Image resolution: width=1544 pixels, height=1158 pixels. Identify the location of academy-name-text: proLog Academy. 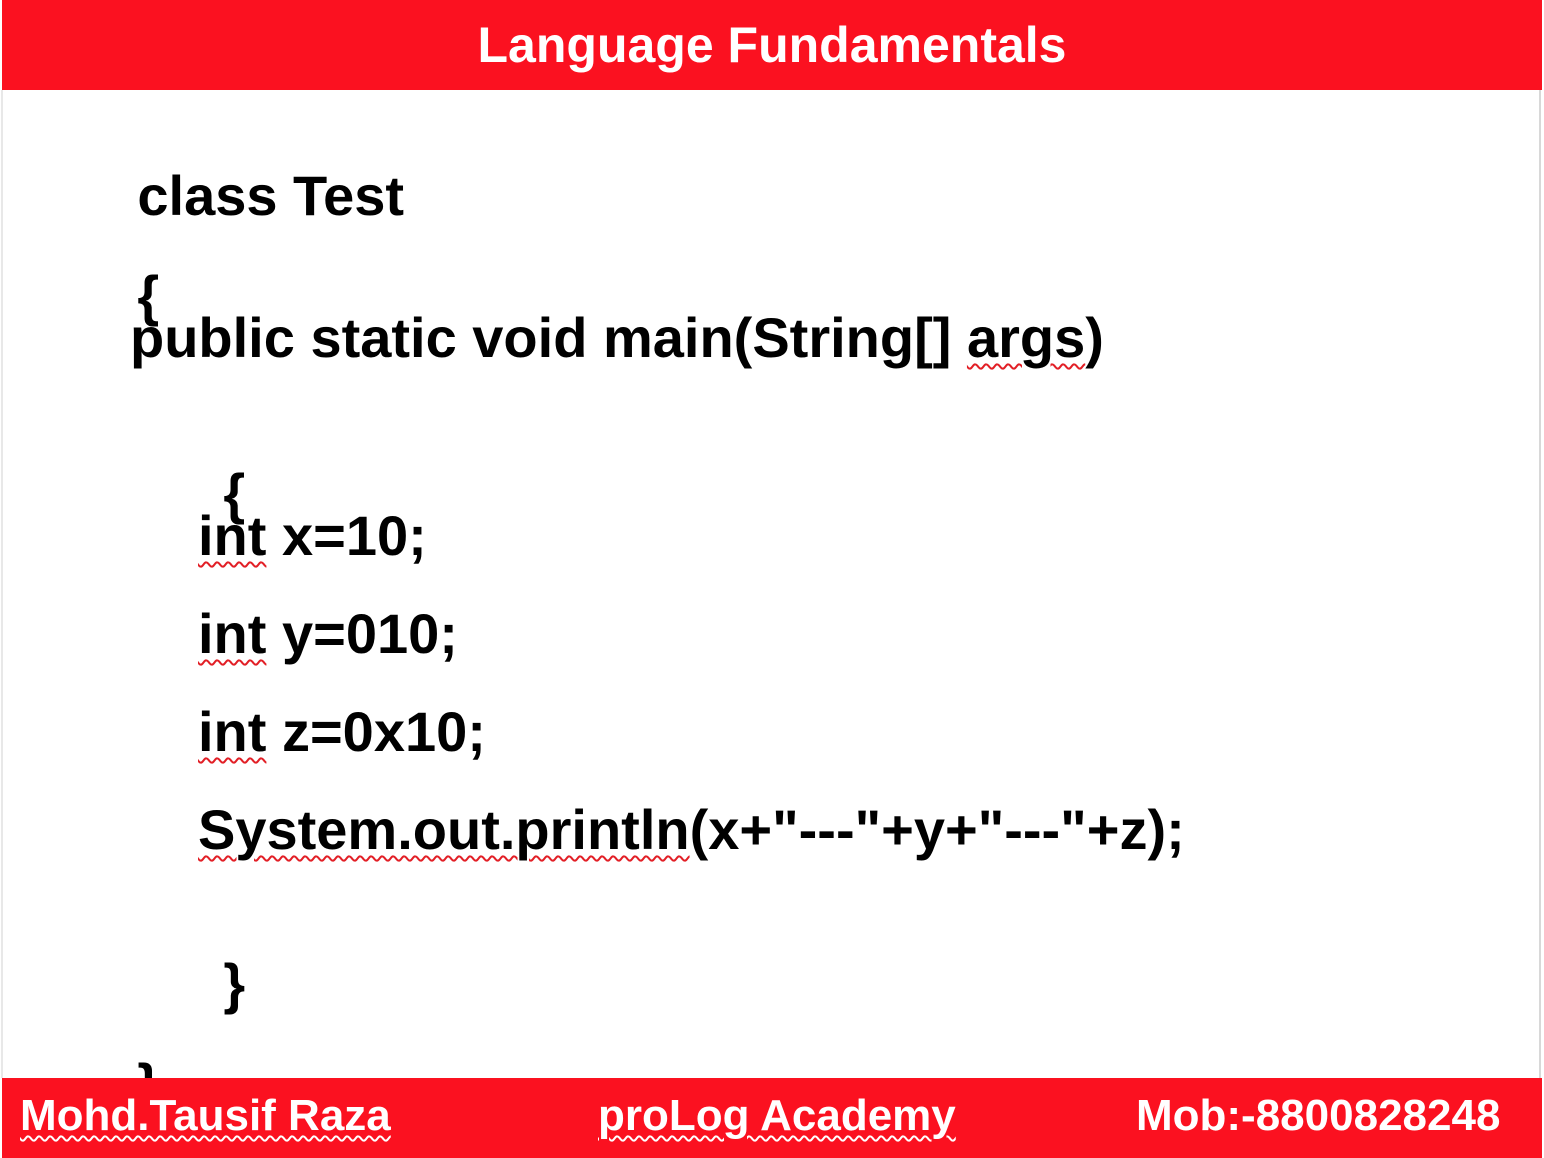
(777, 1115).